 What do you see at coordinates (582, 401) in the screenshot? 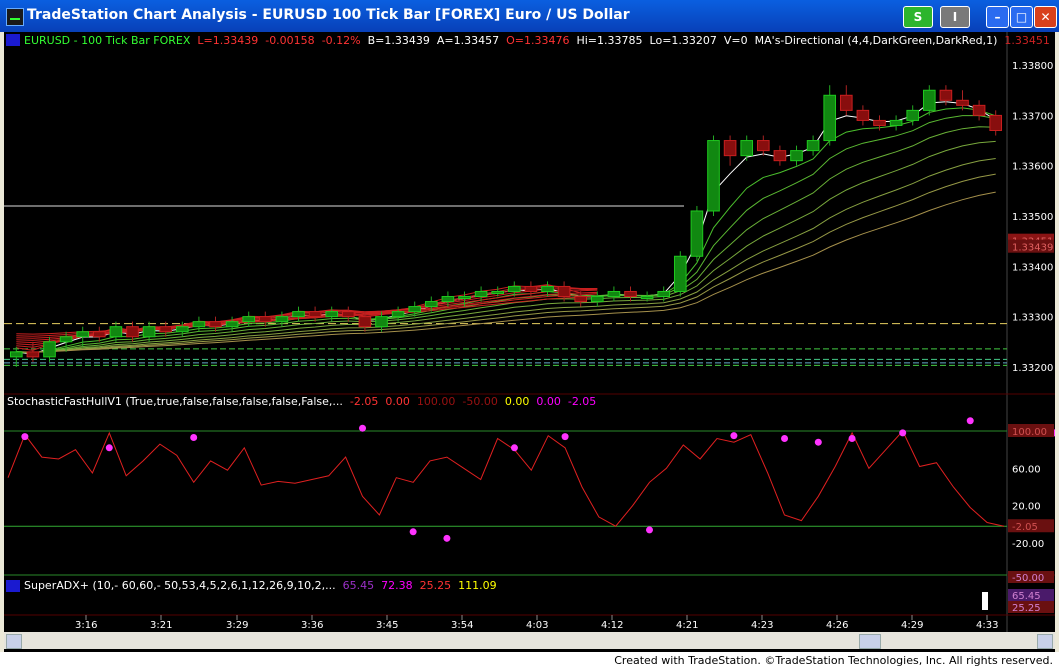
I see `stoch_header-item: -2.05` at bounding box center [582, 401].